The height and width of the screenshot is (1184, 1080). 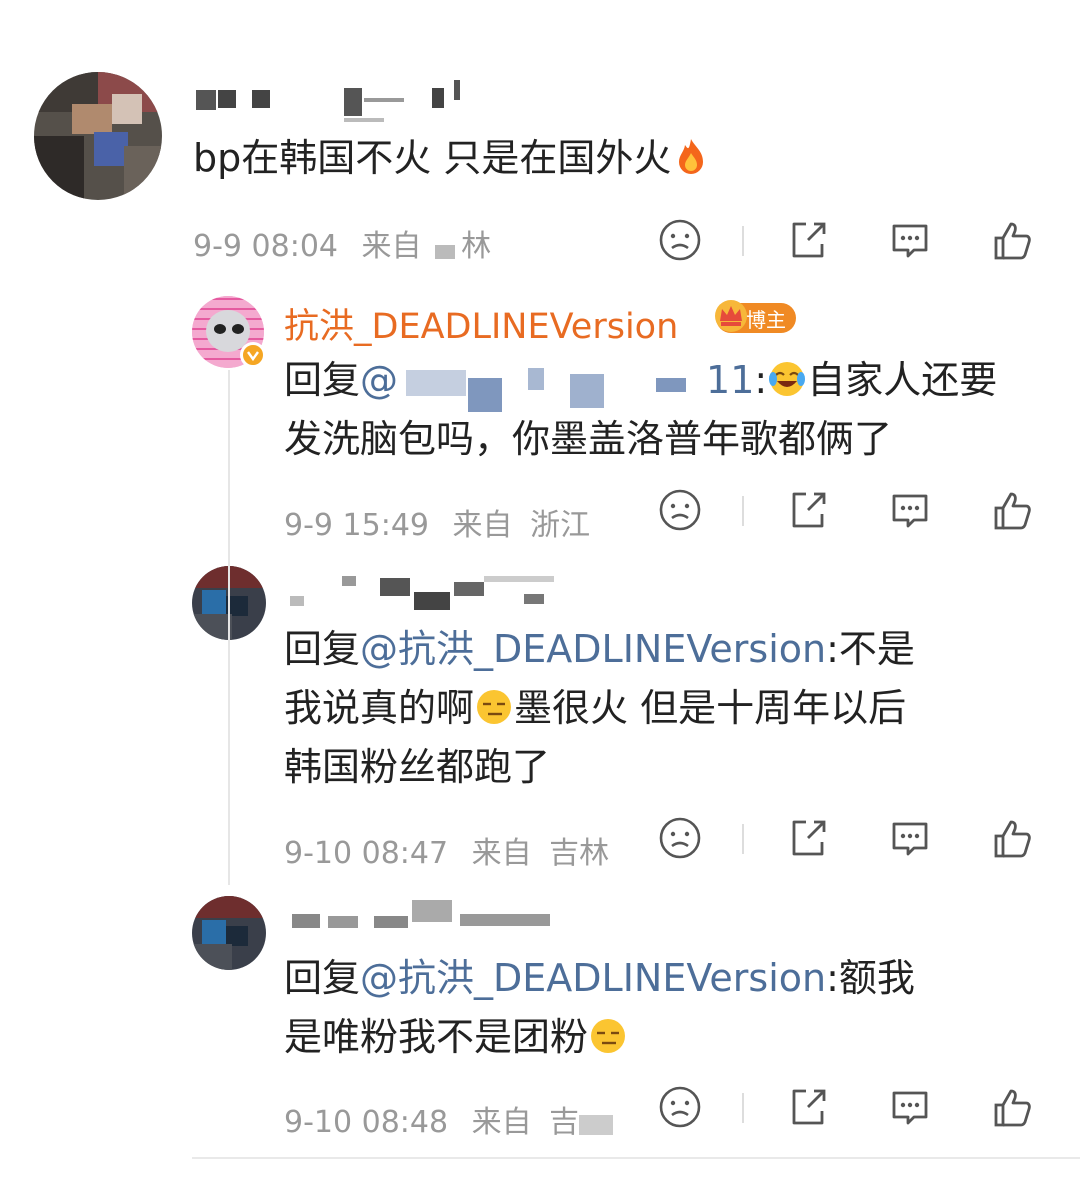 I want to click on crown-icon, so click(x=731, y=316).